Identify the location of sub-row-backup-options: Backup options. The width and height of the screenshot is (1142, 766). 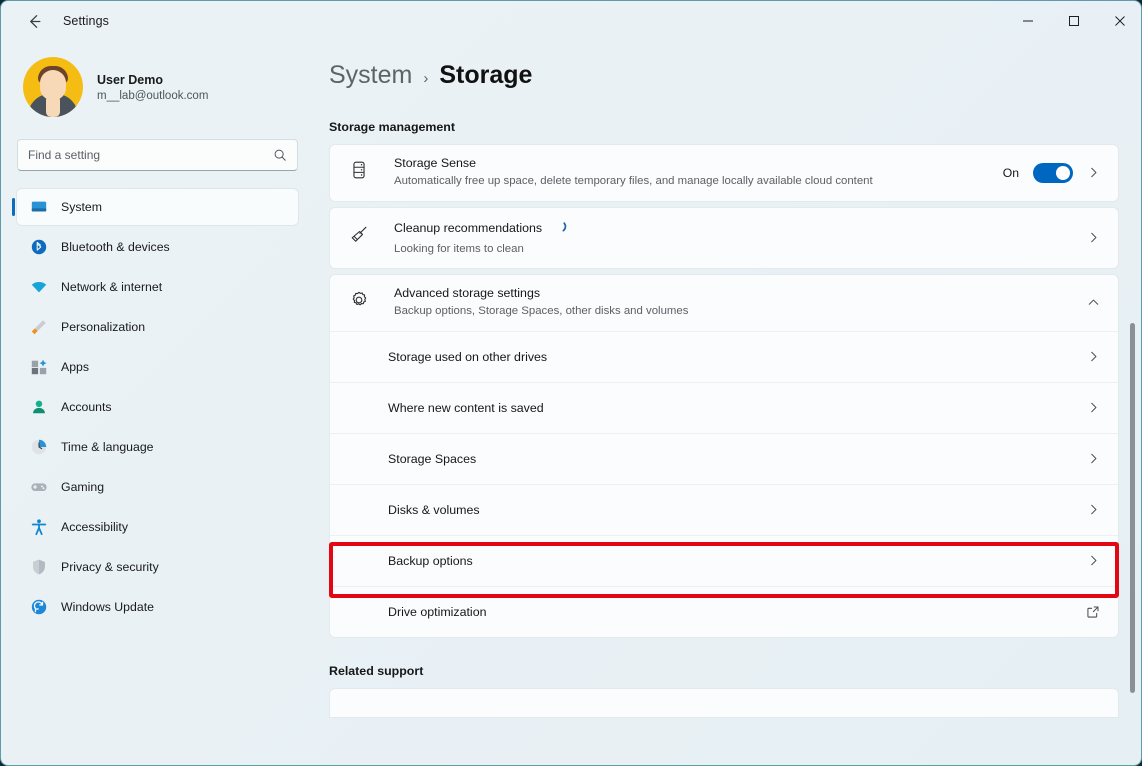
(724, 560).